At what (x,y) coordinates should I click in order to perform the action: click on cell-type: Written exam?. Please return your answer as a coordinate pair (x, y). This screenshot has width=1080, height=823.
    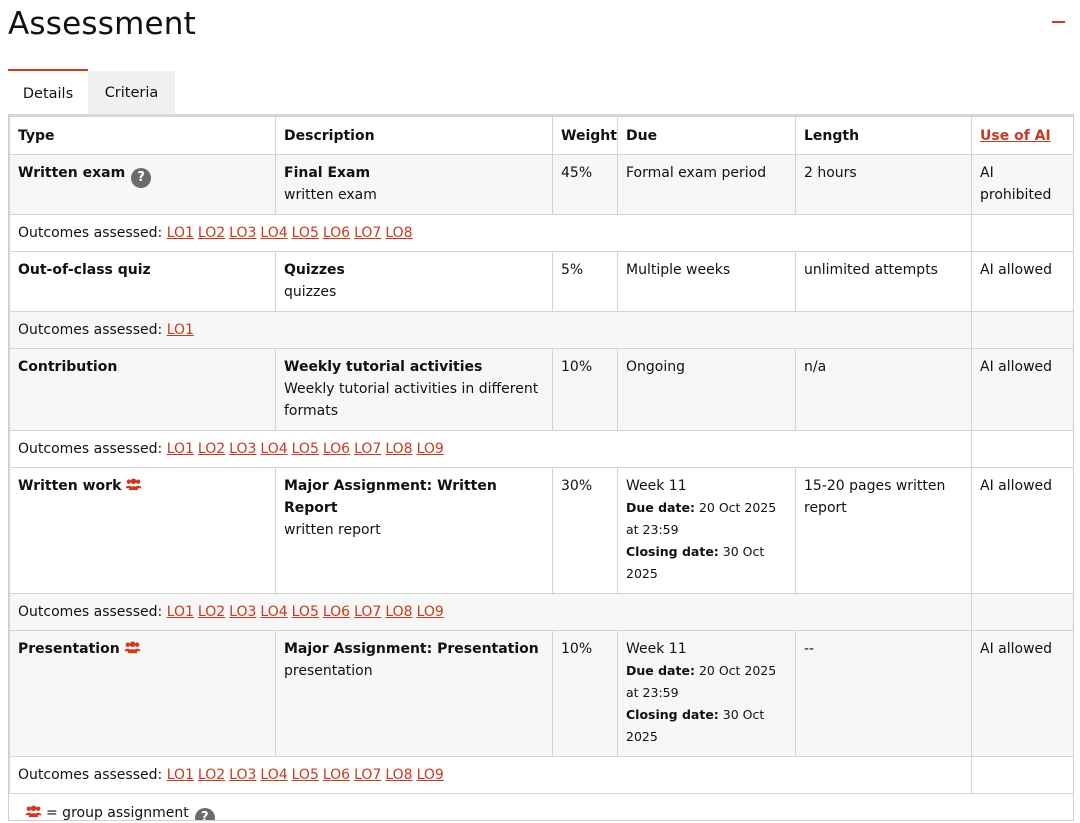
    Looking at the image, I should click on (142, 184).